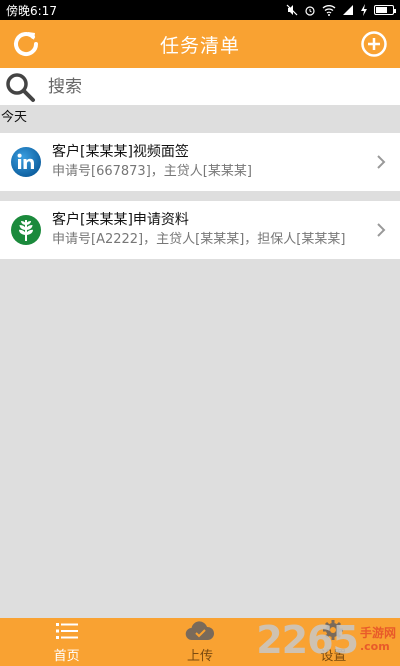 This screenshot has height=666, width=400. I want to click on bottom-tab-bar: 首页 上传 设置, so click(200, 642).